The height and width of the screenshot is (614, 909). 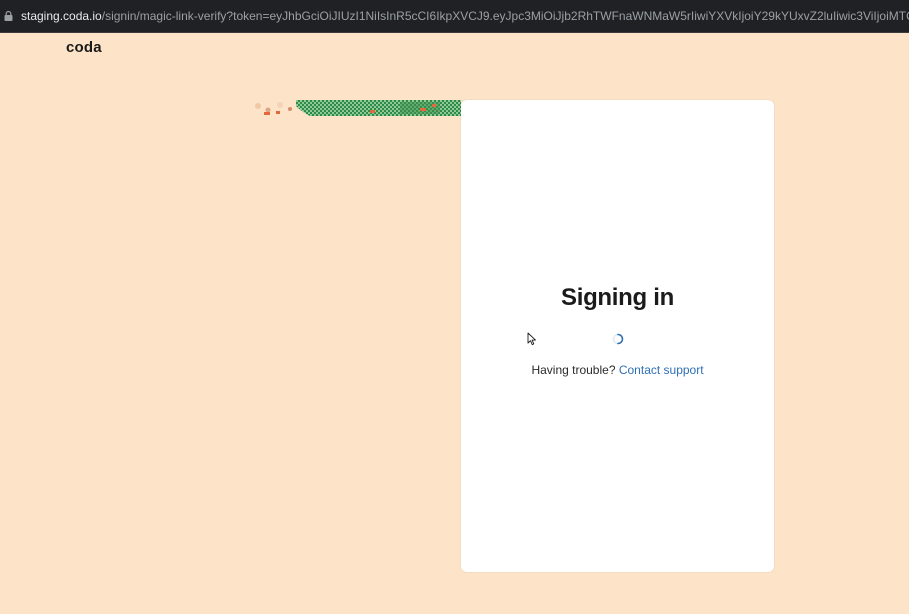 I want to click on contact-support-link: Contact support, so click(x=661, y=370).